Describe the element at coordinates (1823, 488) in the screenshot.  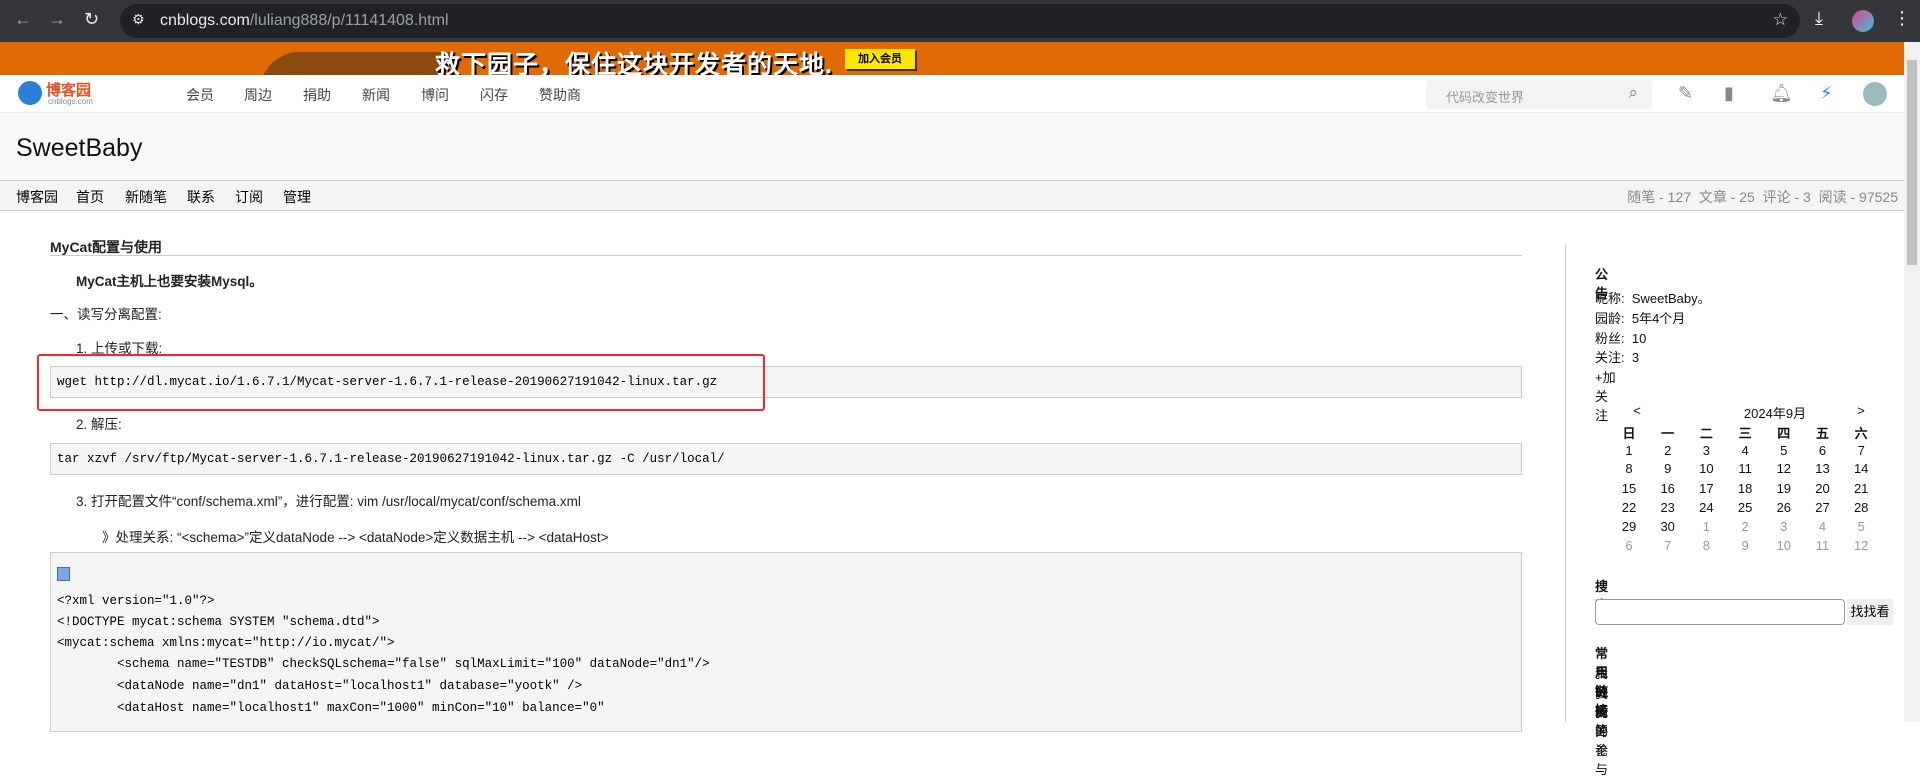
I see `calendar-day: 20` at that location.